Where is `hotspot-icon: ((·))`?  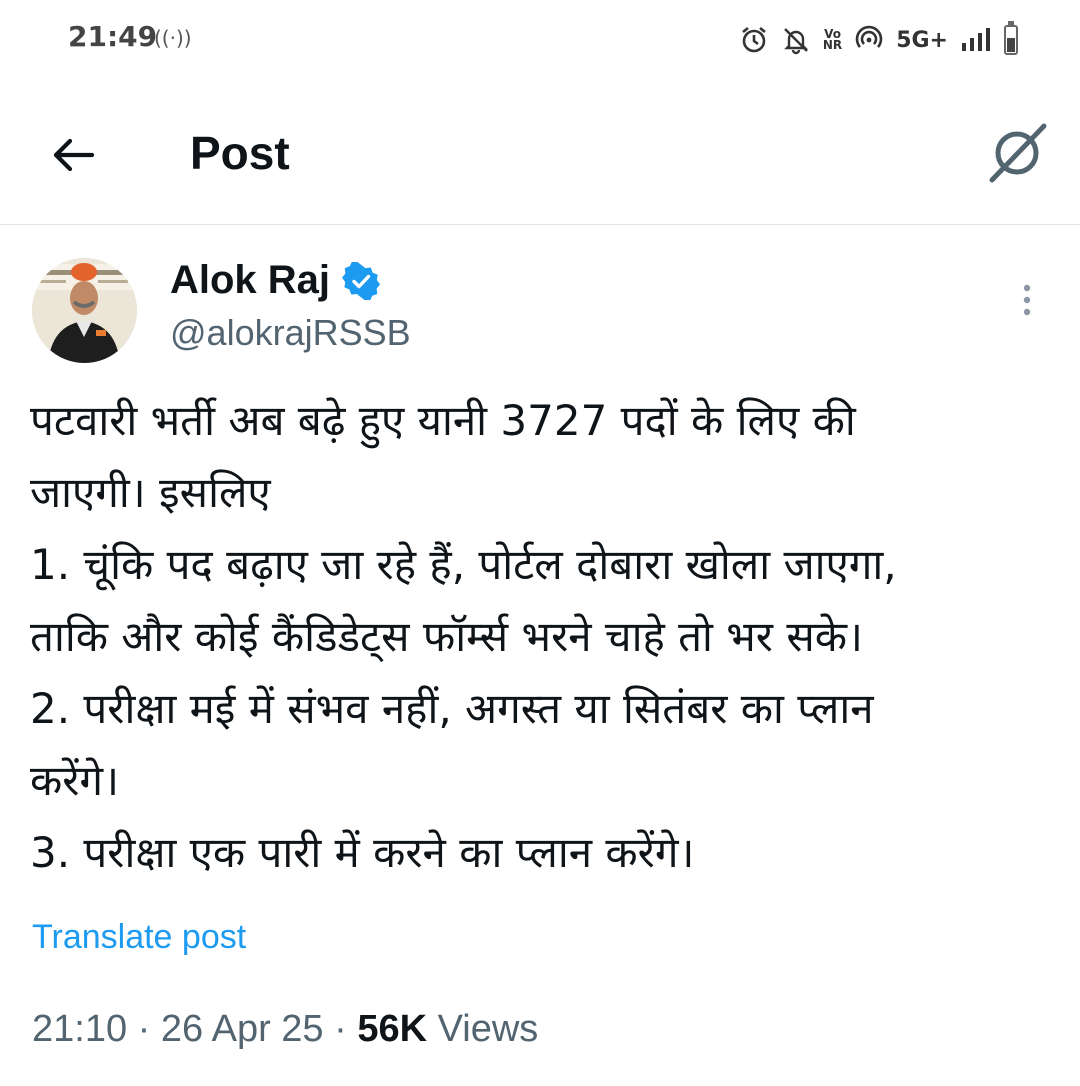
hotspot-icon: ((·)) is located at coordinates (173, 38).